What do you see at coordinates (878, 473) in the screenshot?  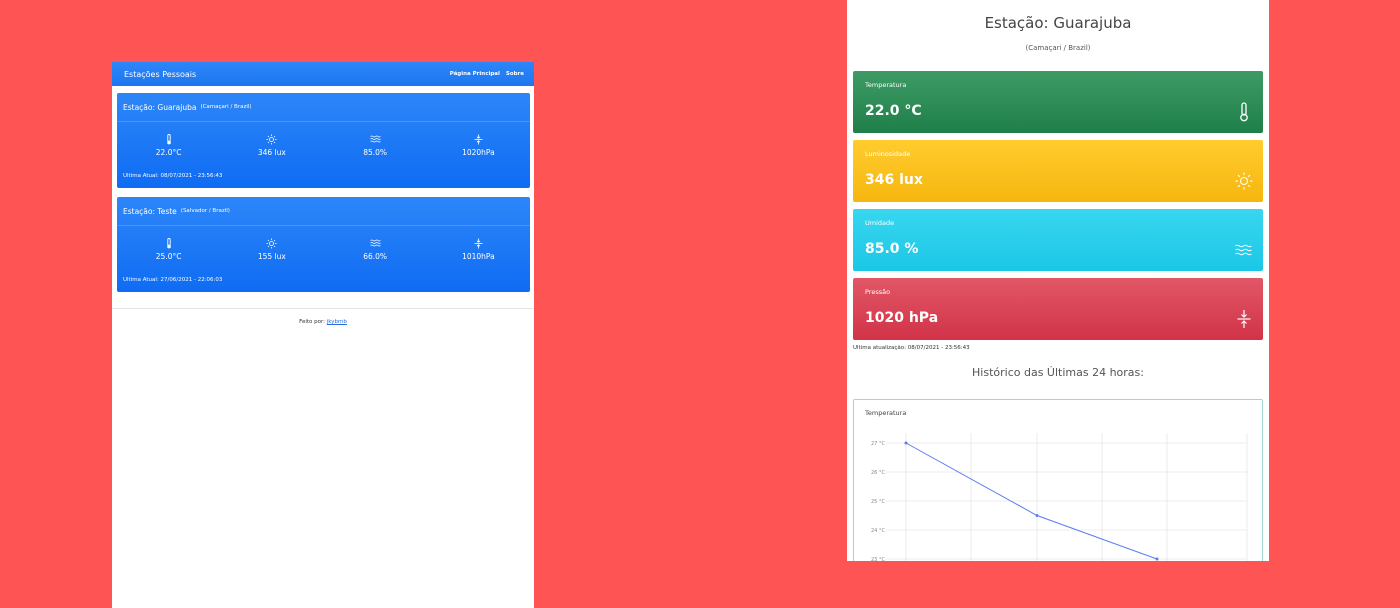 I see `y-tick-label: 26 °C` at bounding box center [878, 473].